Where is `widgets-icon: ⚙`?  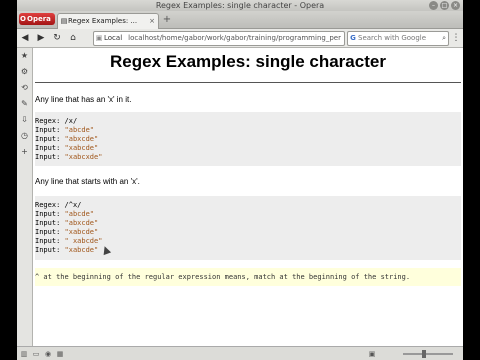
widgets-icon: ⚙ is located at coordinates (24, 71).